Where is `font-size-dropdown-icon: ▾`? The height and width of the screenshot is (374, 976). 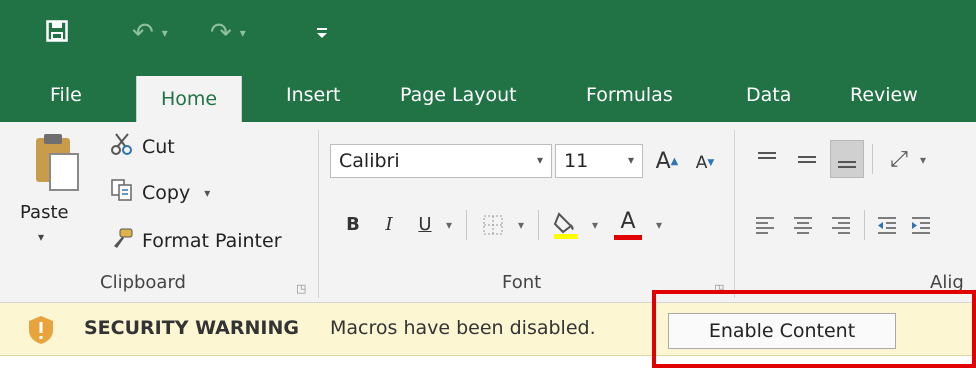
font-size-dropdown-icon: ▾ is located at coordinates (631, 160).